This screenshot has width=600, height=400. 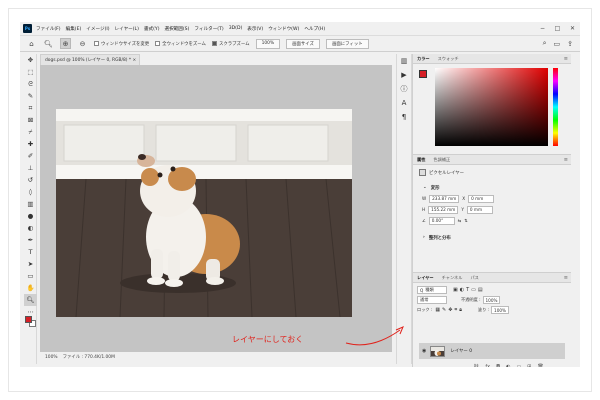 I want to click on history-icon: ▥, so click(x=404, y=61).